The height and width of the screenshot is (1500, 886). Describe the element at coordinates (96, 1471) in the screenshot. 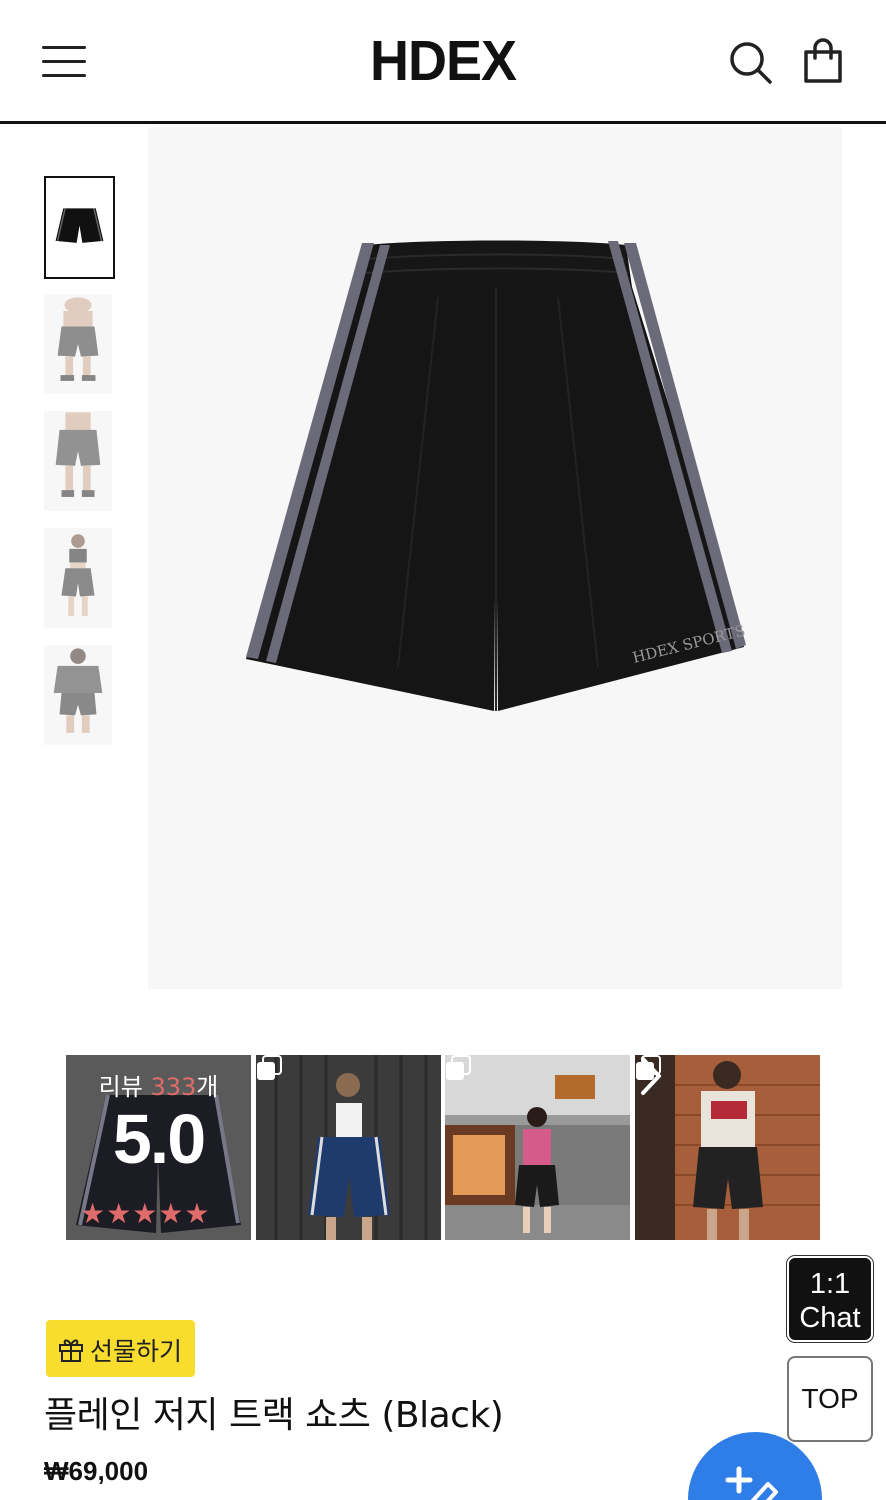

I see `product-price: ₩69,000` at that location.